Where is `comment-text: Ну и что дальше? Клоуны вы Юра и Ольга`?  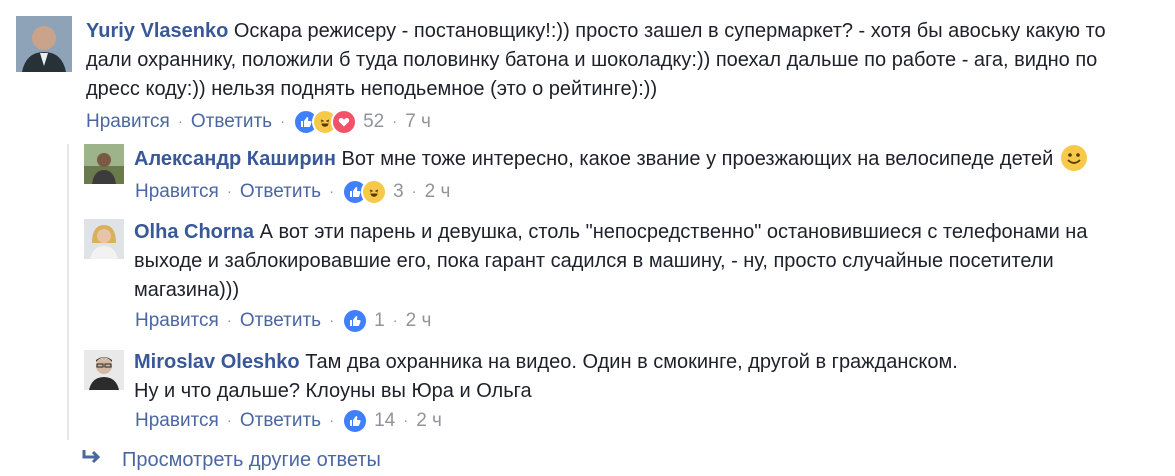 comment-text: Ну и что дальше? Клоуны вы Юра и Ольга is located at coordinates (333, 391).